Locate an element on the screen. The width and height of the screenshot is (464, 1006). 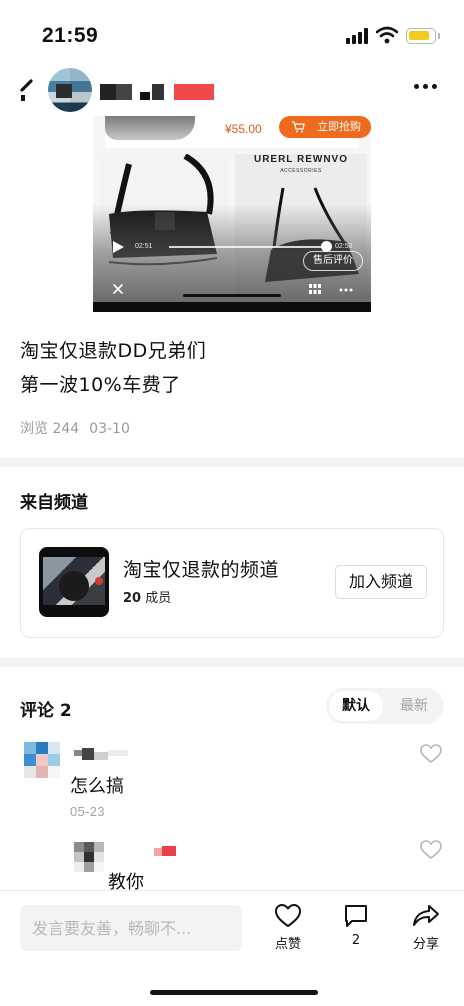
comment-bubble-icon is located at coordinates (356, 916).